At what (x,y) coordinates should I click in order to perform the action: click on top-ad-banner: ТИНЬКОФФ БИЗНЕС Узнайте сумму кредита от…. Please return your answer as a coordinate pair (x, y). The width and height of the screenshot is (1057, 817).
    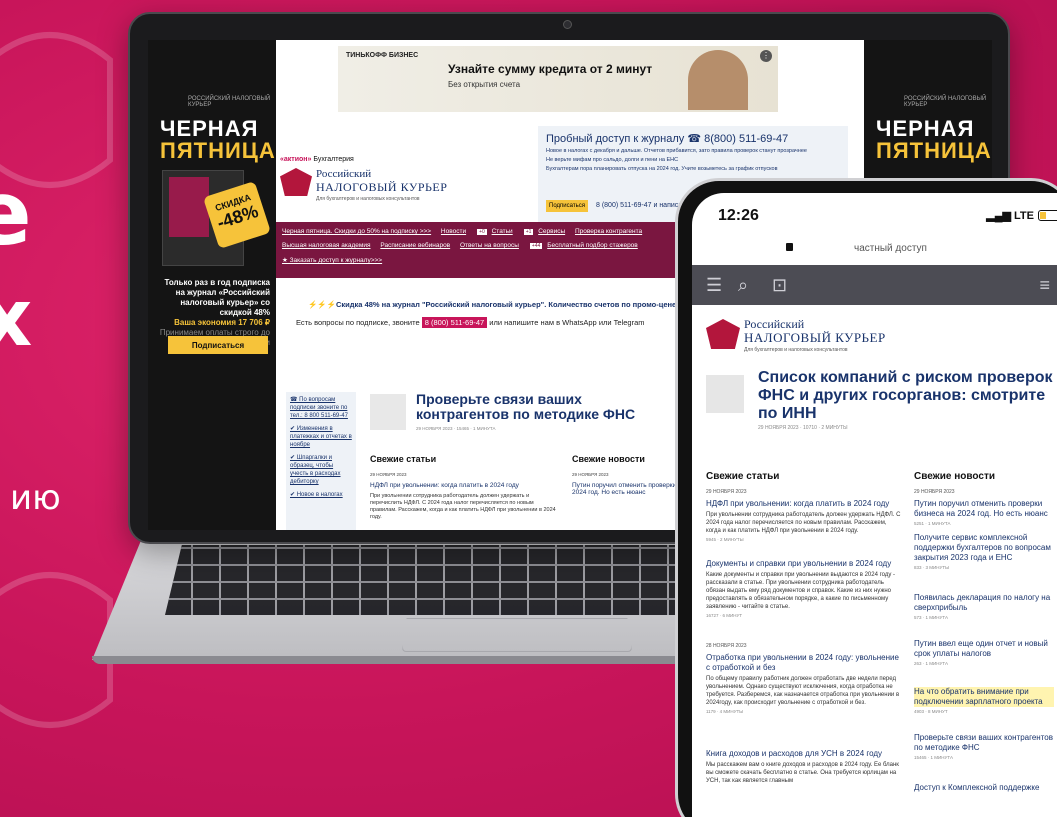
    Looking at the image, I should click on (558, 79).